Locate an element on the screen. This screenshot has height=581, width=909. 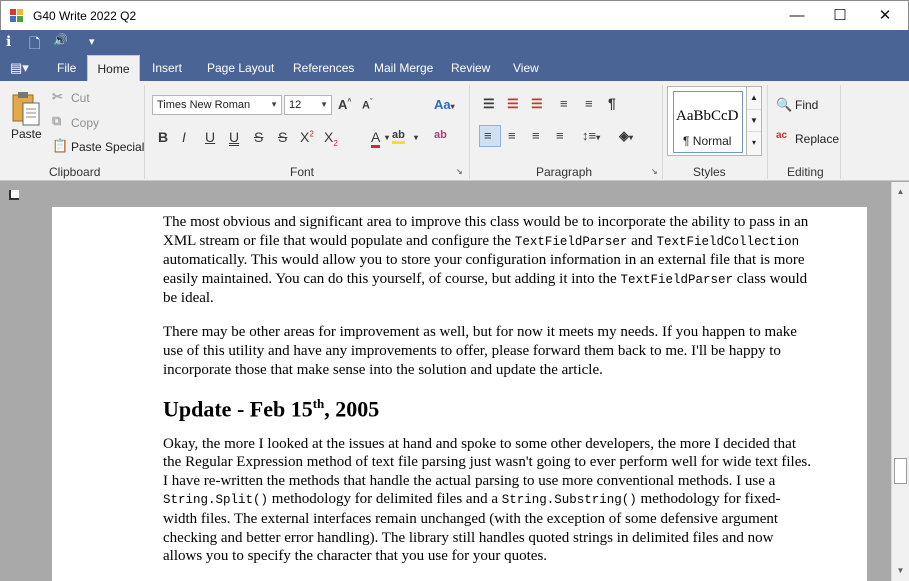
info-icon: ℹ is located at coordinates (8, 41).